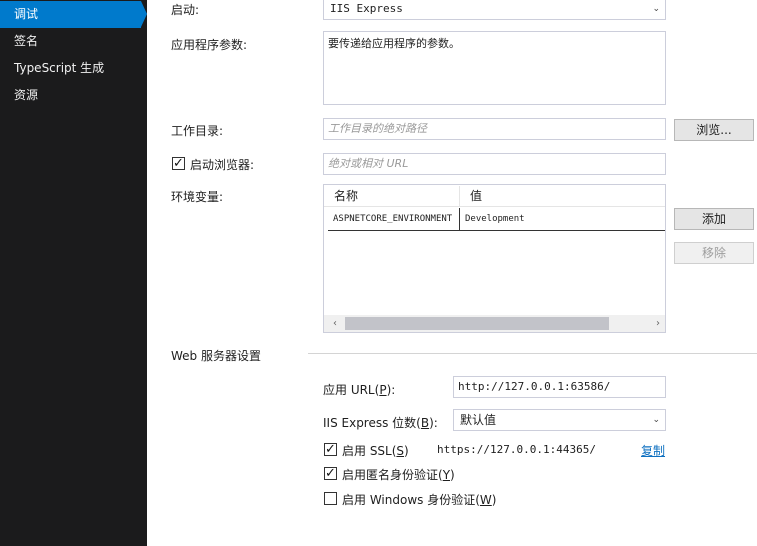  What do you see at coordinates (477, 323) in the screenshot?
I see `scroll-thumb` at bounding box center [477, 323].